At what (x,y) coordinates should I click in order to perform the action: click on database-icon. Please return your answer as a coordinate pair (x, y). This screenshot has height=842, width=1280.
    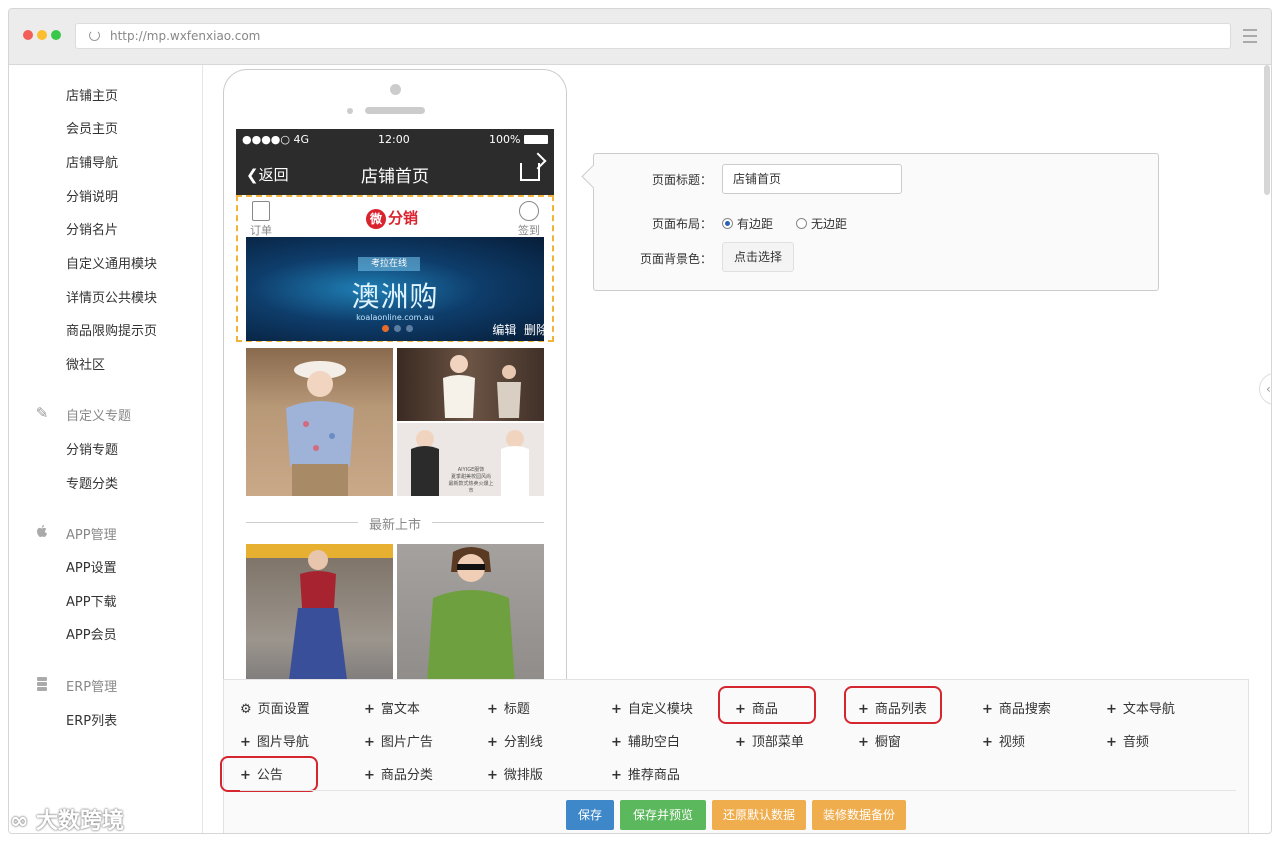
    Looking at the image, I should click on (42, 684).